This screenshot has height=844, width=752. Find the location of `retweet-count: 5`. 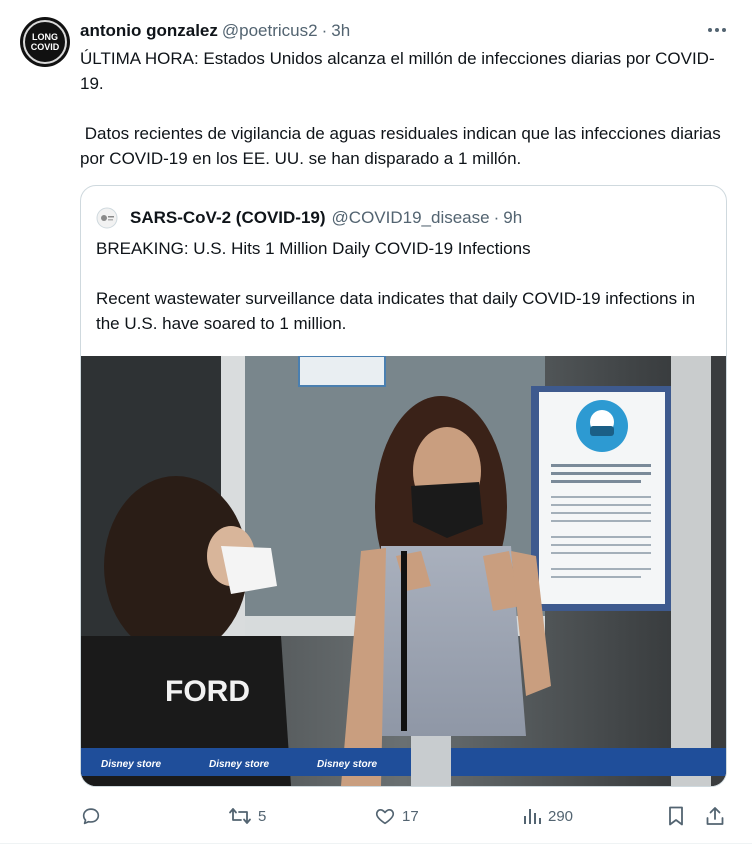

retweet-count: 5 is located at coordinates (262, 816).